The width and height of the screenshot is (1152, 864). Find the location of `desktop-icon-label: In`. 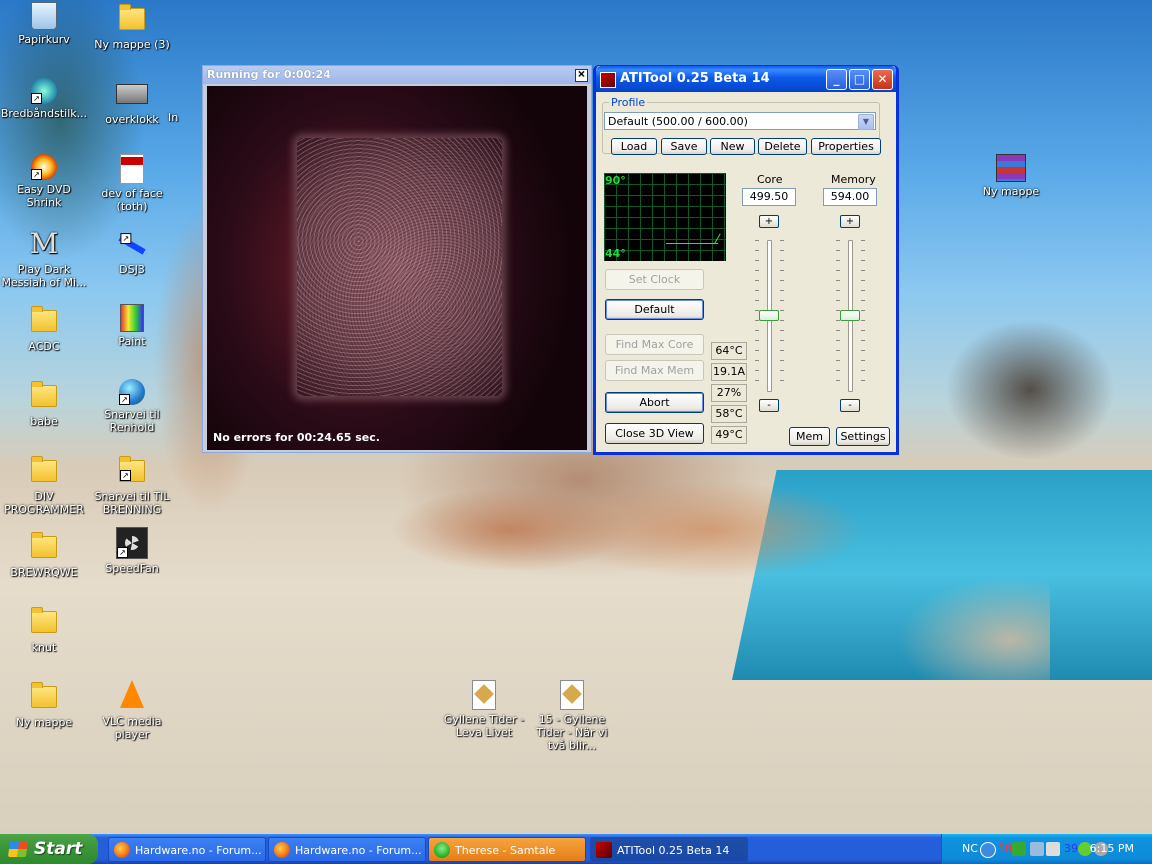

desktop-icon-label: In is located at coordinates (173, 117).